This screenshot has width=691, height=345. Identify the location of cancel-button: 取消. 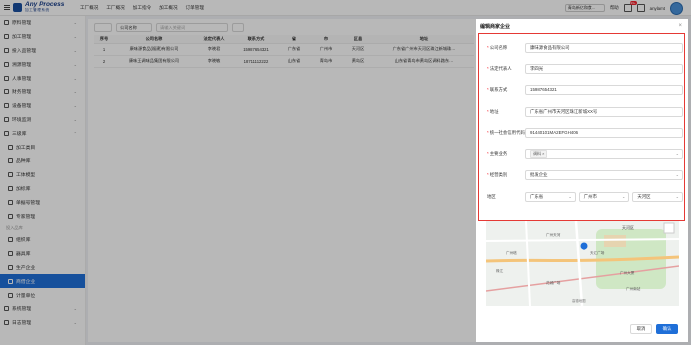
(641, 329).